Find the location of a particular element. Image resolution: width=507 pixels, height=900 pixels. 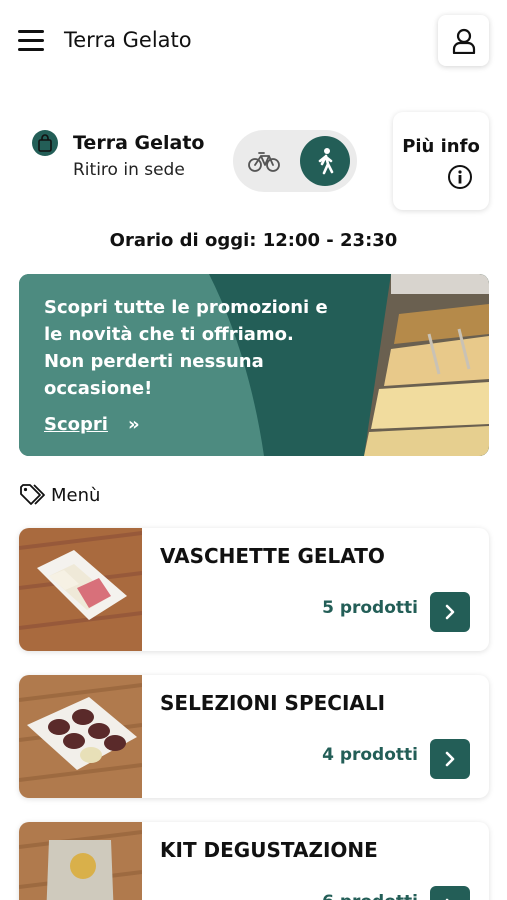

opening-hours: Orario di oggi: 12:00 - 23:30 is located at coordinates (253, 240).